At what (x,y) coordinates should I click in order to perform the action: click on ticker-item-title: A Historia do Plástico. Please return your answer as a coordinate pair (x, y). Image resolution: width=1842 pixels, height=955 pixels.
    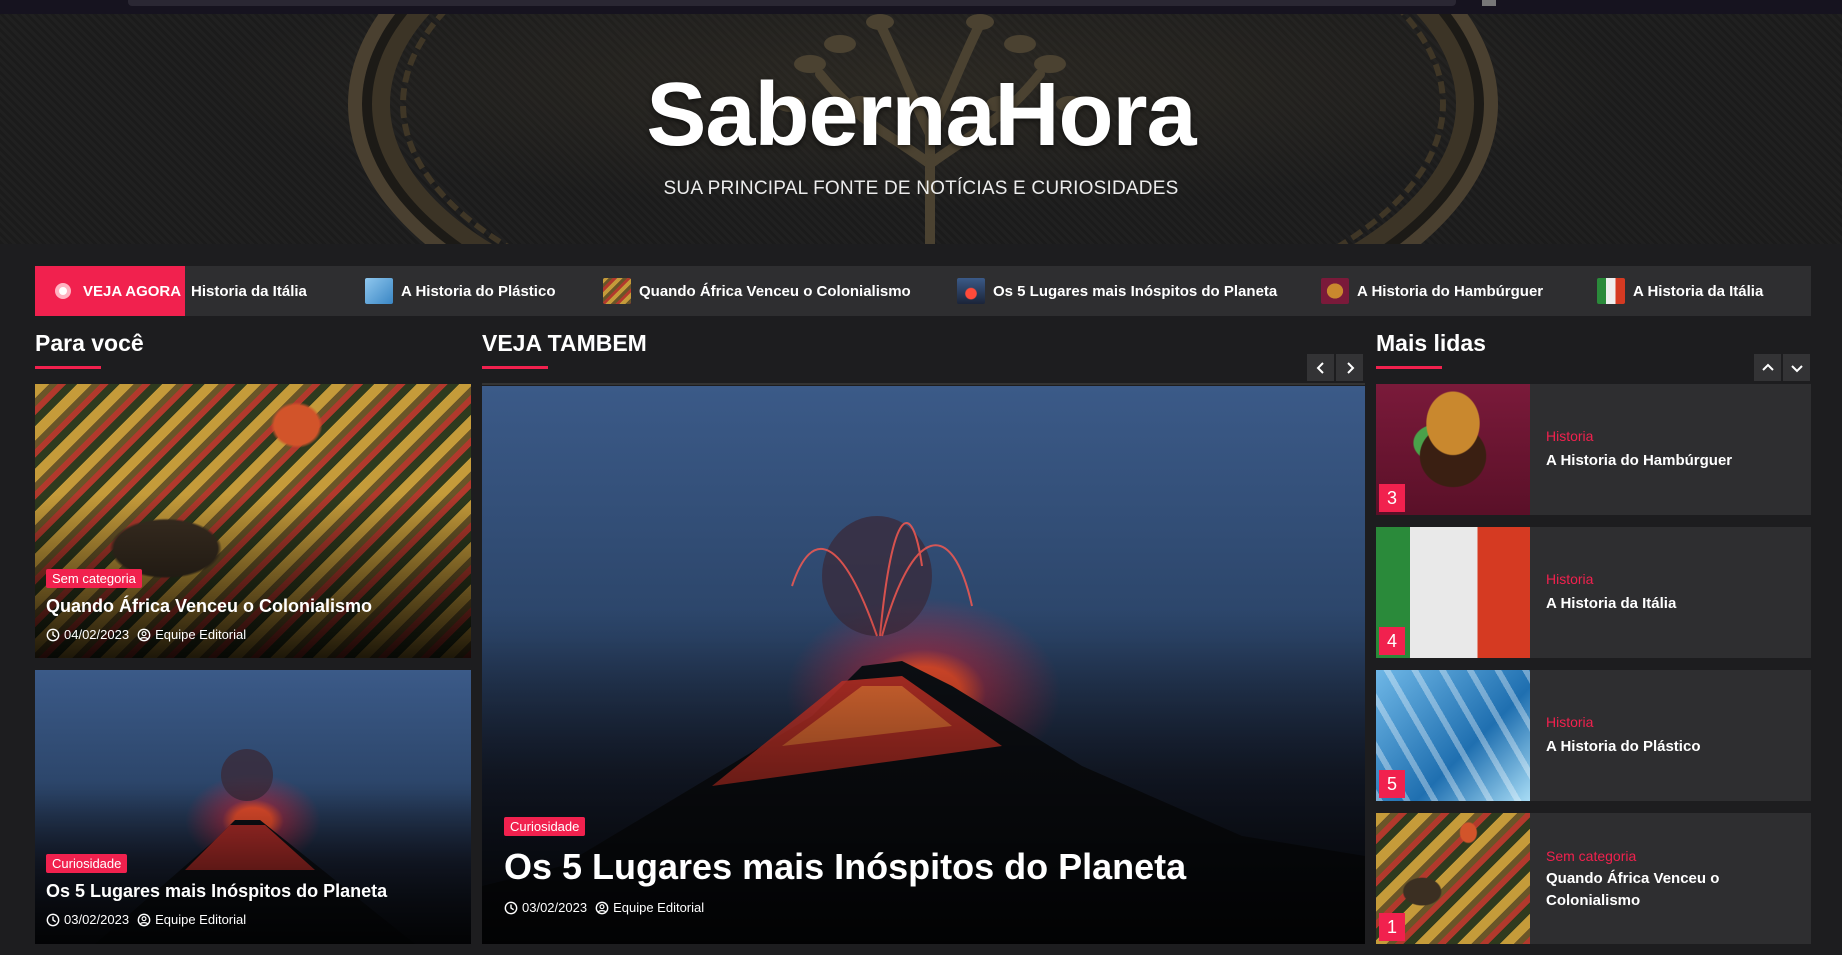
    Looking at the image, I should click on (478, 291).